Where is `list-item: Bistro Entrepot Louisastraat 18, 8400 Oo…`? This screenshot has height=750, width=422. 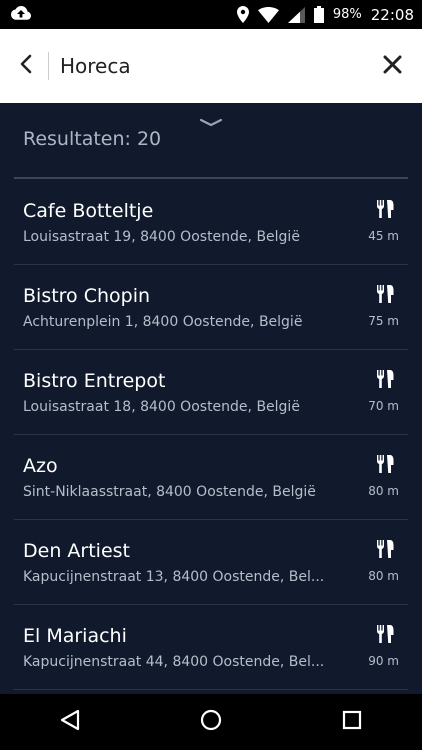 list-item: Bistro Entrepot Louisastraat 18, 8400 Oo… is located at coordinates (211, 392).